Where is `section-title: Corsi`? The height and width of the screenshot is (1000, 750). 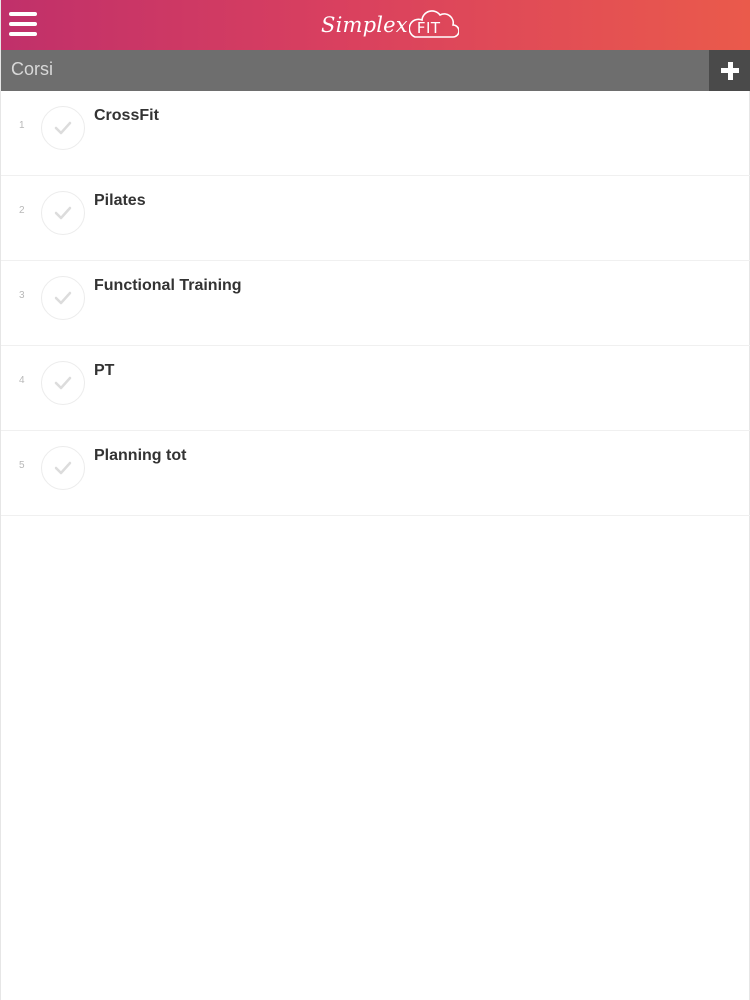
section-title: Corsi is located at coordinates (32, 69).